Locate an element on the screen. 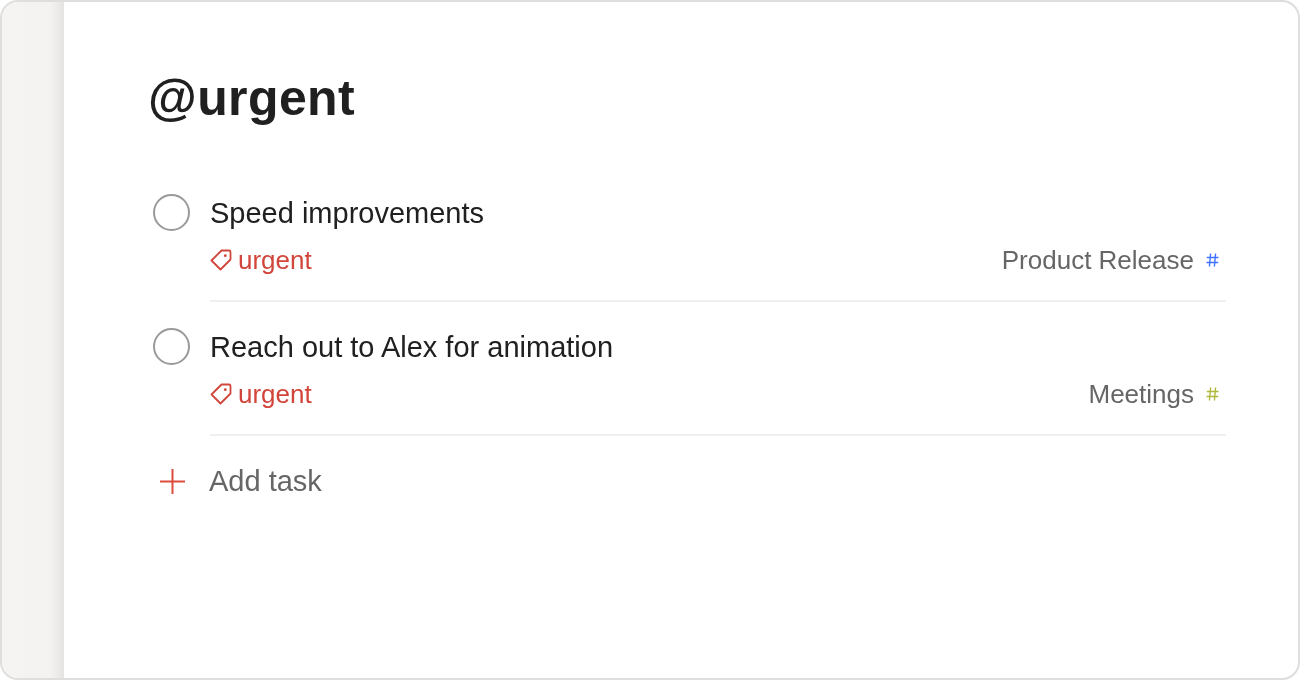 The image size is (1300, 680). plus-icon is located at coordinates (172, 481).